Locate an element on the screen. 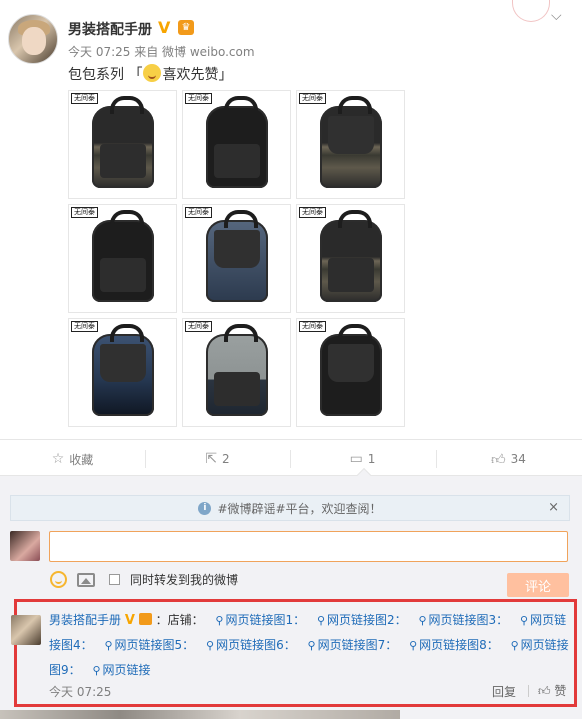 The image size is (582, 719). web-link: ⚲ 网页链接图5： is located at coordinates (149, 645).